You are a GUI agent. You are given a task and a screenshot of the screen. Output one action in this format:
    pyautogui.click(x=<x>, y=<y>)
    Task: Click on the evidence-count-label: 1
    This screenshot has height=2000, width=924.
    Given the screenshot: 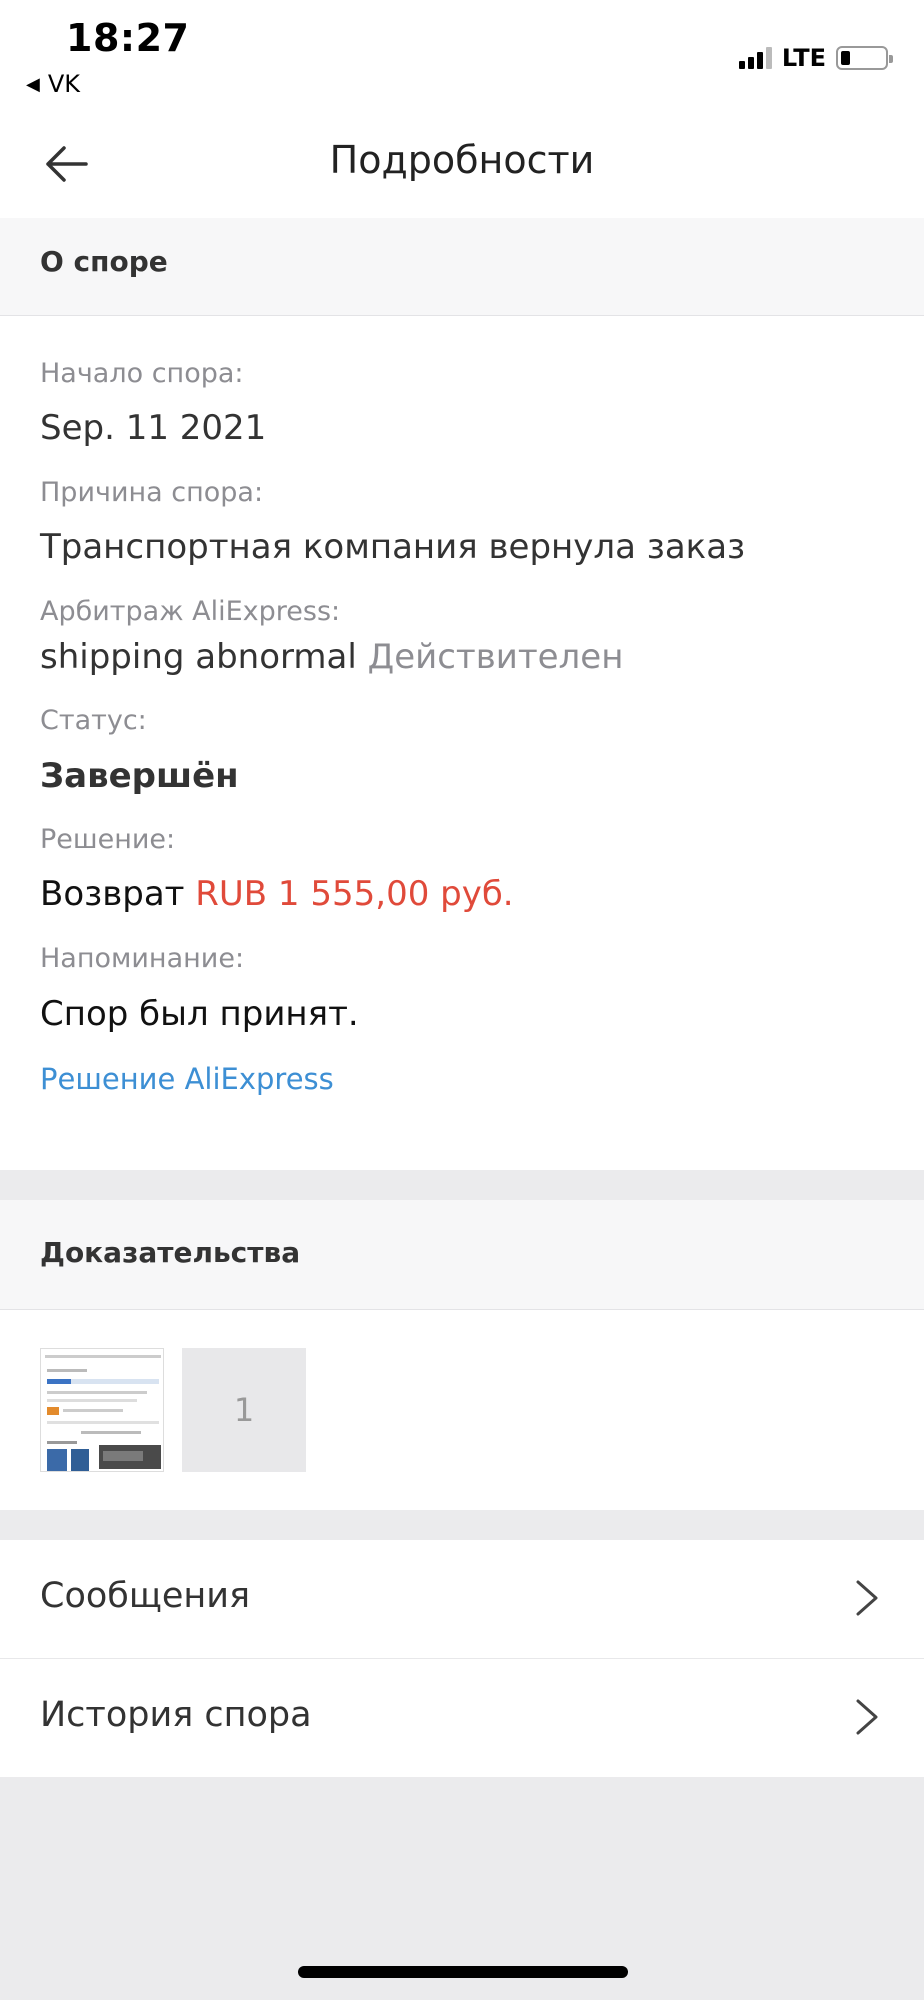 What is the action you would take?
    pyautogui.click(x=244, y=1410)
    